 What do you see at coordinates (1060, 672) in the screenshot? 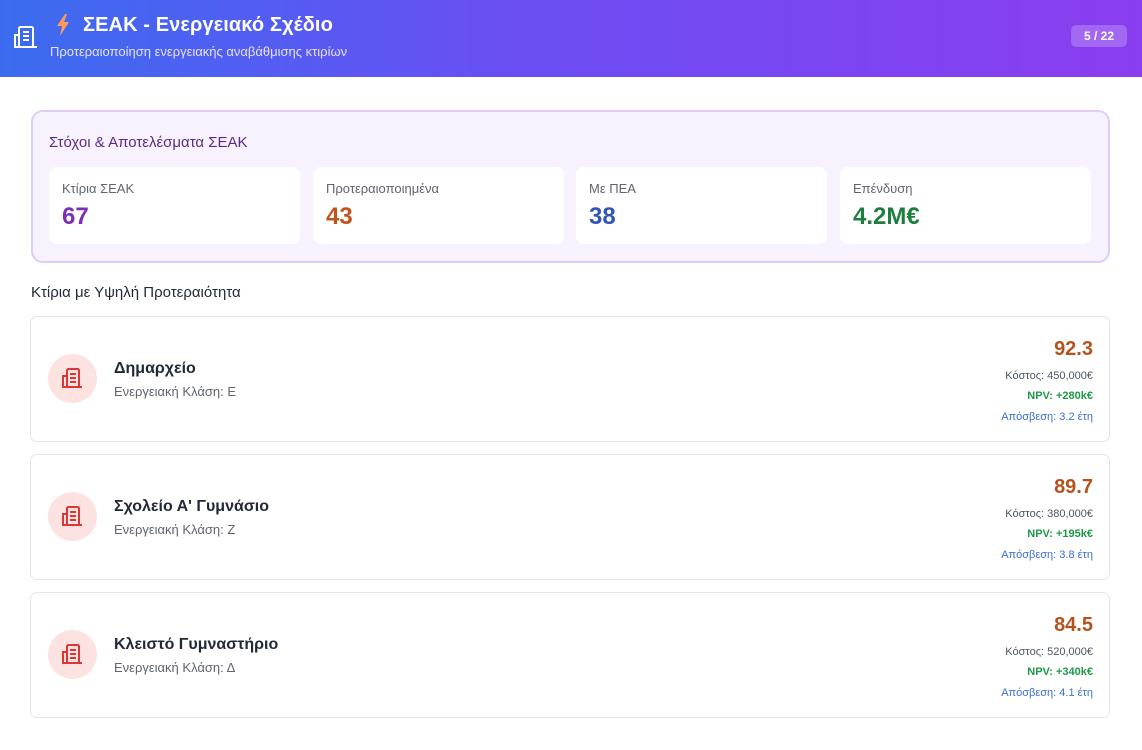
I see `building-npv: NPV: +340k€` at bounding box center [1060, 672].